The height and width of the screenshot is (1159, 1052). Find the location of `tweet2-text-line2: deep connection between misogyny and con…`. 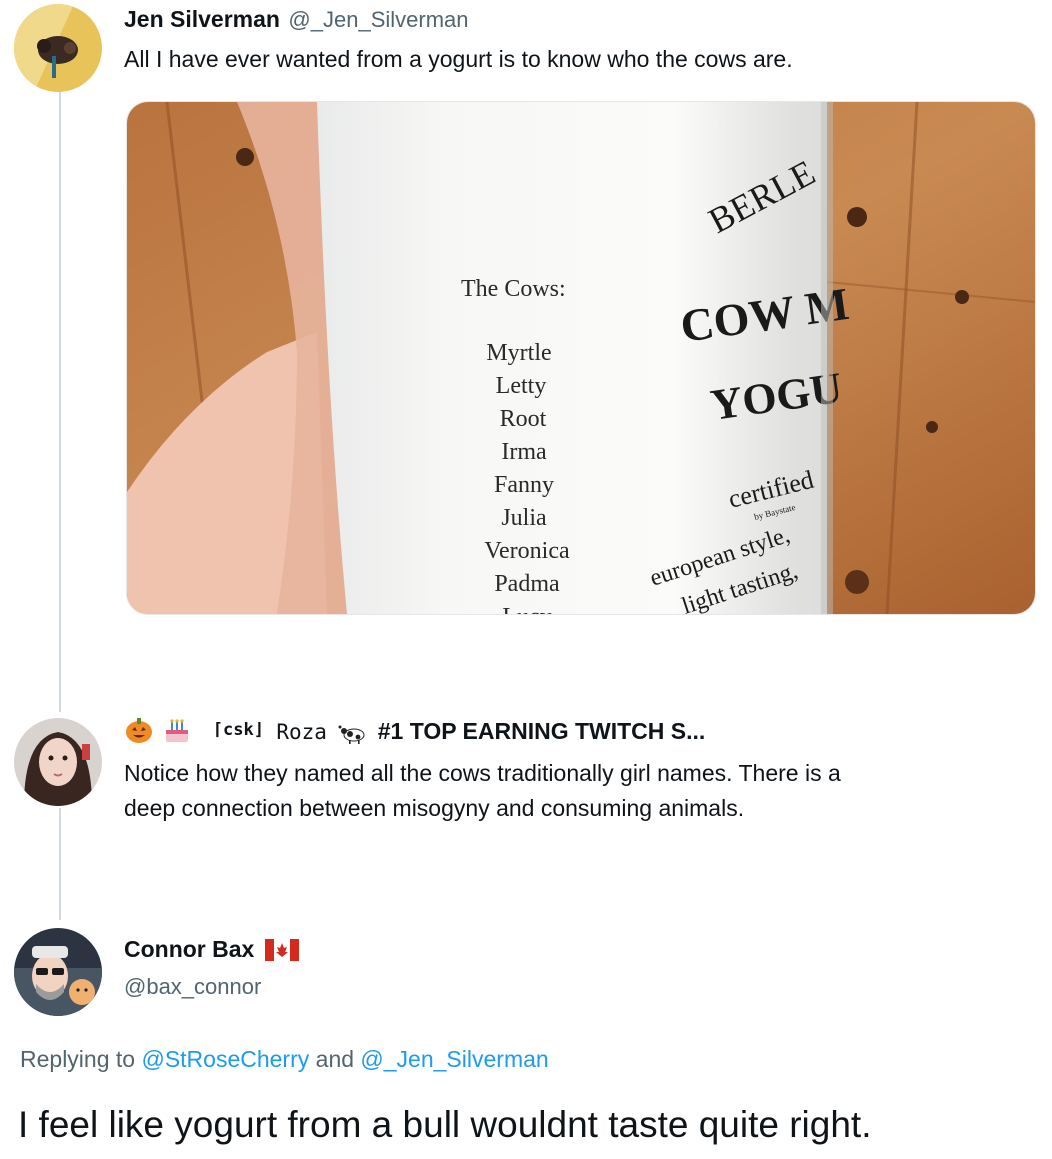

tweet2-text-line2: deep connection between misogyny and con… is located at coordinates (434, 808).